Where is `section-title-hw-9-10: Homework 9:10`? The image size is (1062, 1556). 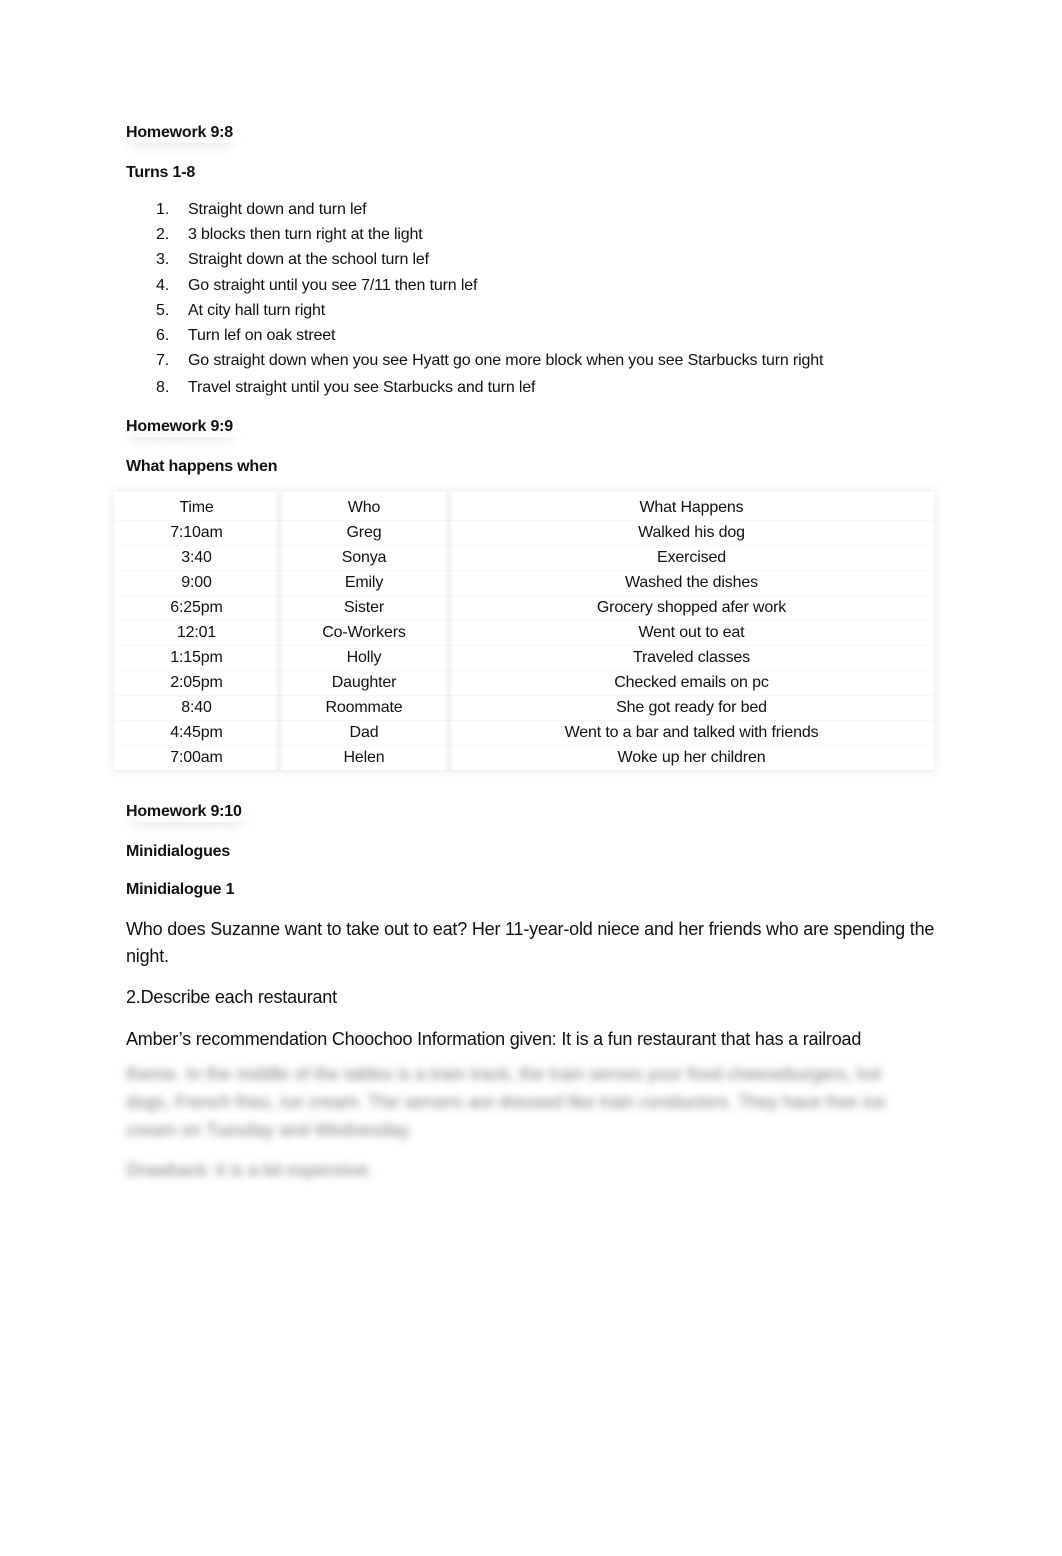
section-title-hw-9-10: Homework 9:10 is located at coordinates (187, 812).